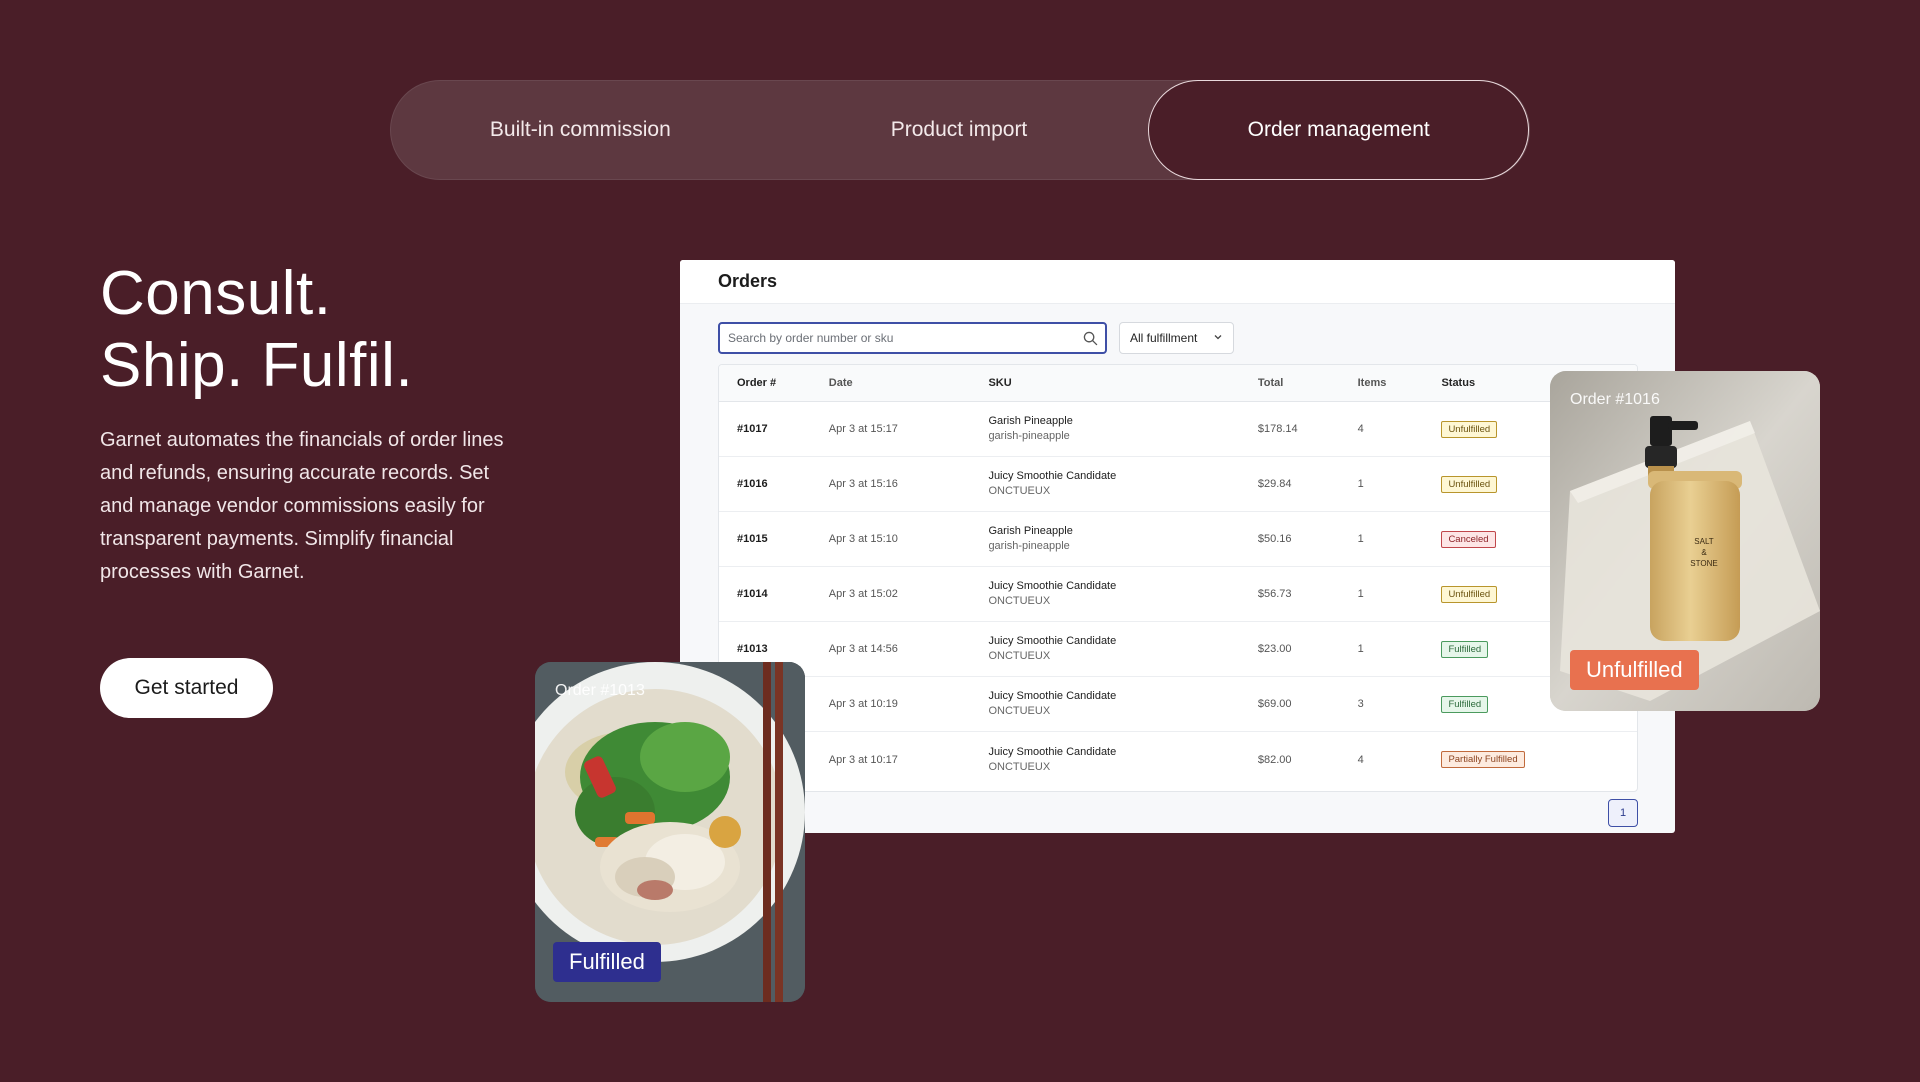  What do you see at coordinates (863, 704) in the screenshot?
I see `order-date: Apr 3 at 10:19` at bounding box center [863, 704].